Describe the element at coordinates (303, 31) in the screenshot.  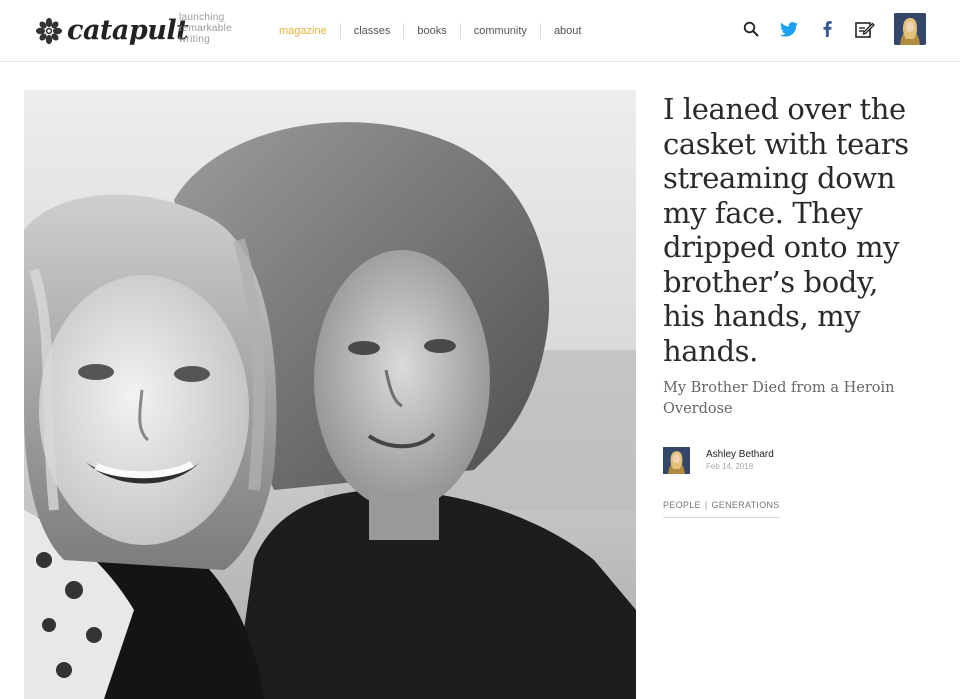
I see `nav-item-magazine: magazine` at that location.